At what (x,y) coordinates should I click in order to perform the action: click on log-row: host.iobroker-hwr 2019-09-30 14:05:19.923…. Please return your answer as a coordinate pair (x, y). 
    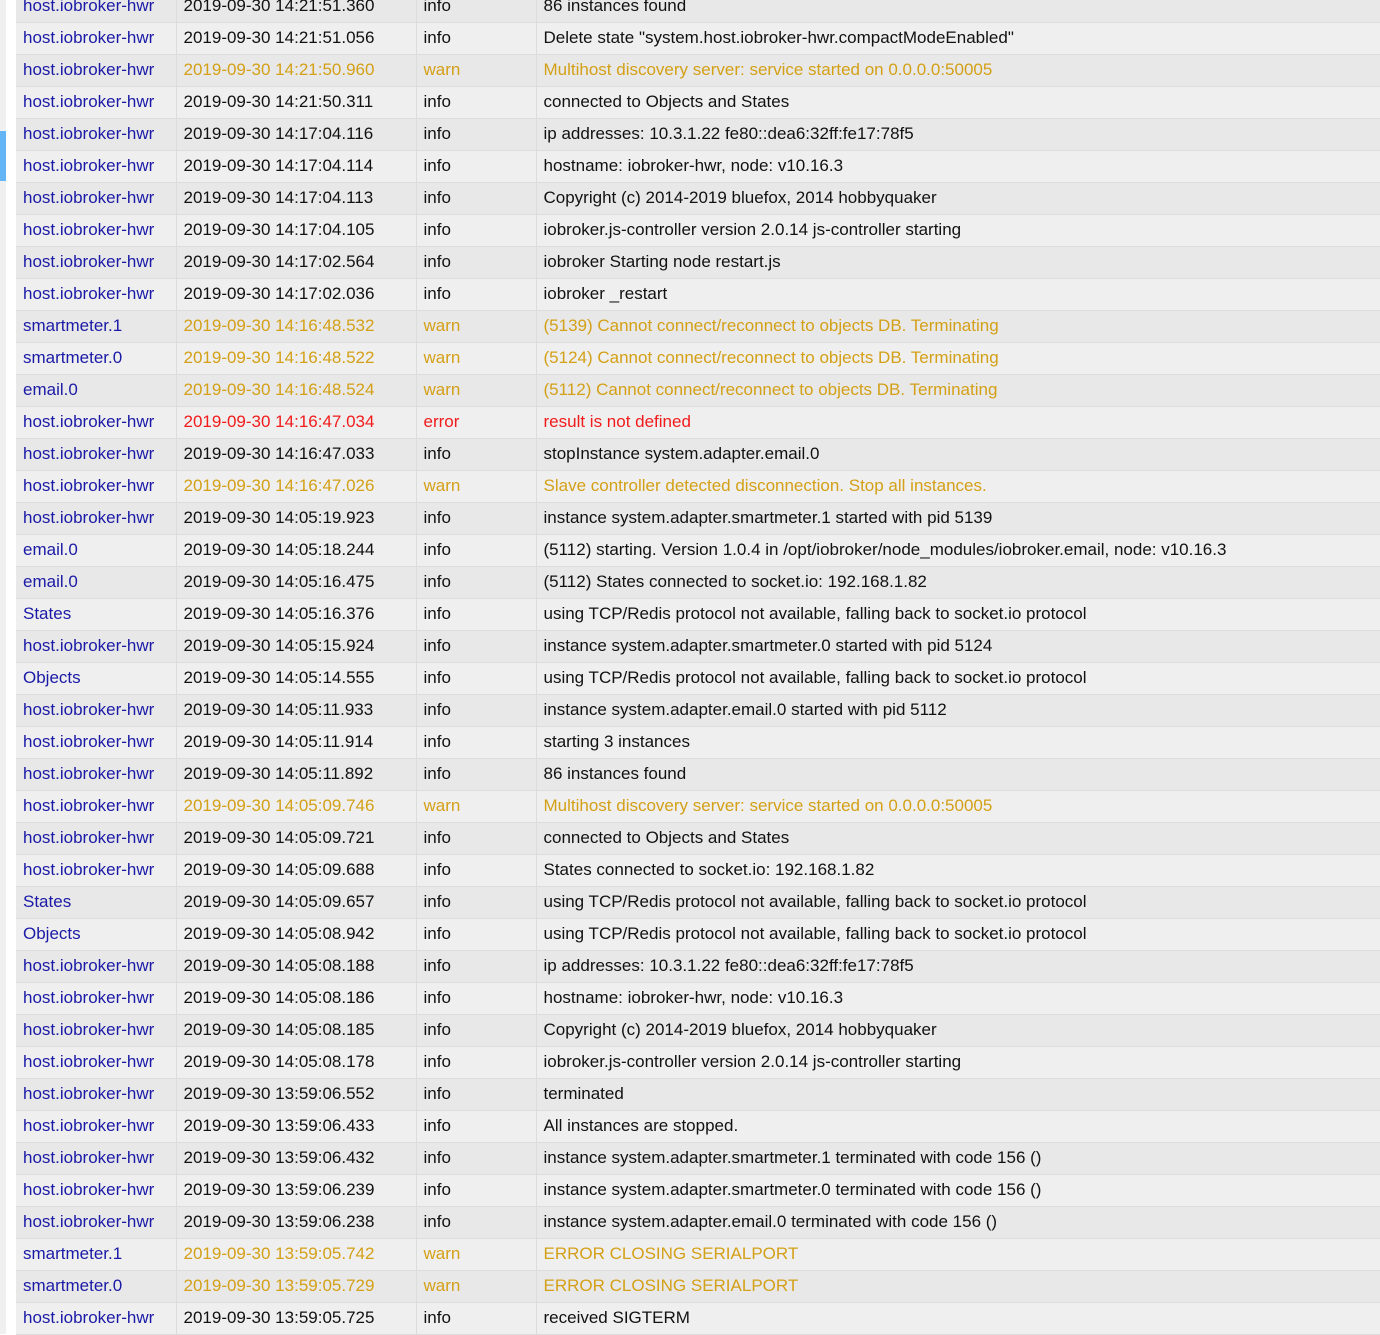
    Looking at the image, I should click on (698, 518).